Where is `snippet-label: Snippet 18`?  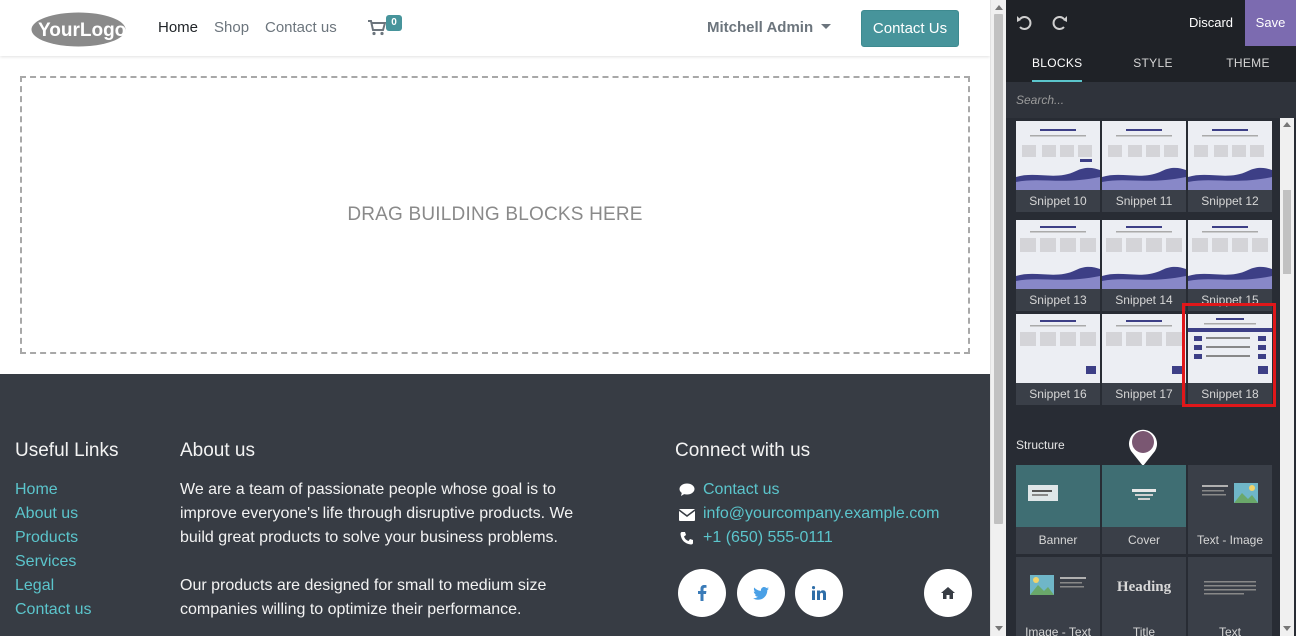
snippet-label: Snippet 18 is located at coordinates (1230, 394).